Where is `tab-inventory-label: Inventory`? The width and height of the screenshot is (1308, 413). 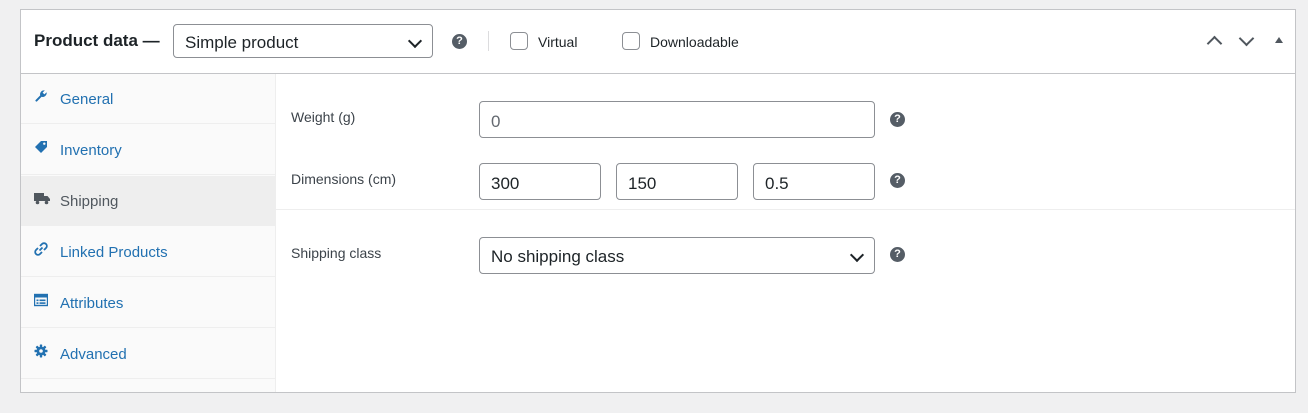
tab-inventory-label: Inventory is located at coordinates (91, 150).